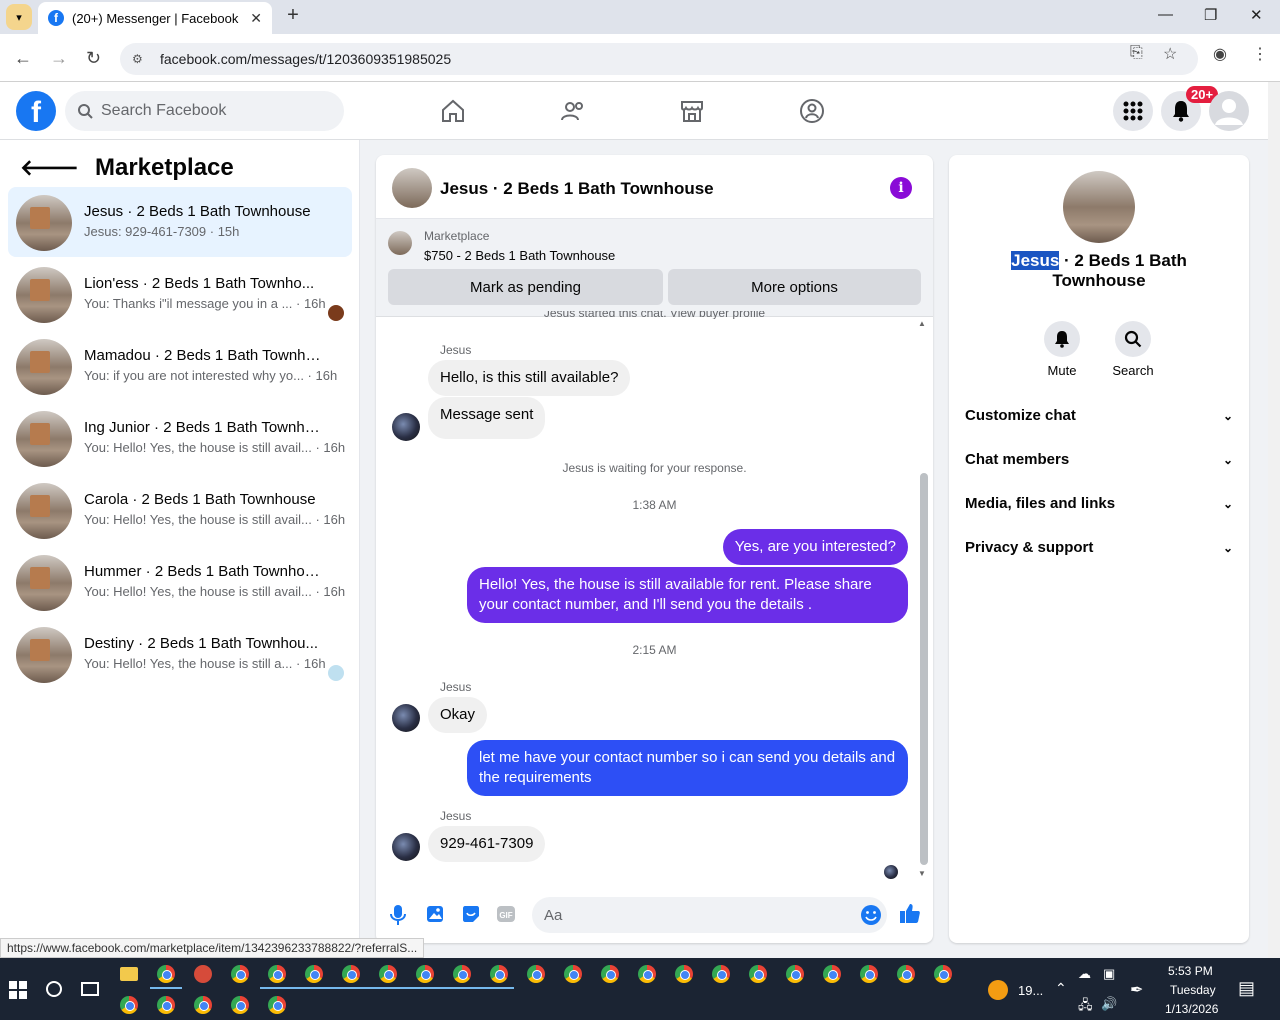 The width and height of the screenshot is (1280, 1020). What do you see at coordinates (1062, 349) in the screenshot?
I see `mute-button: Mute` at bounding box center [1062, 349].